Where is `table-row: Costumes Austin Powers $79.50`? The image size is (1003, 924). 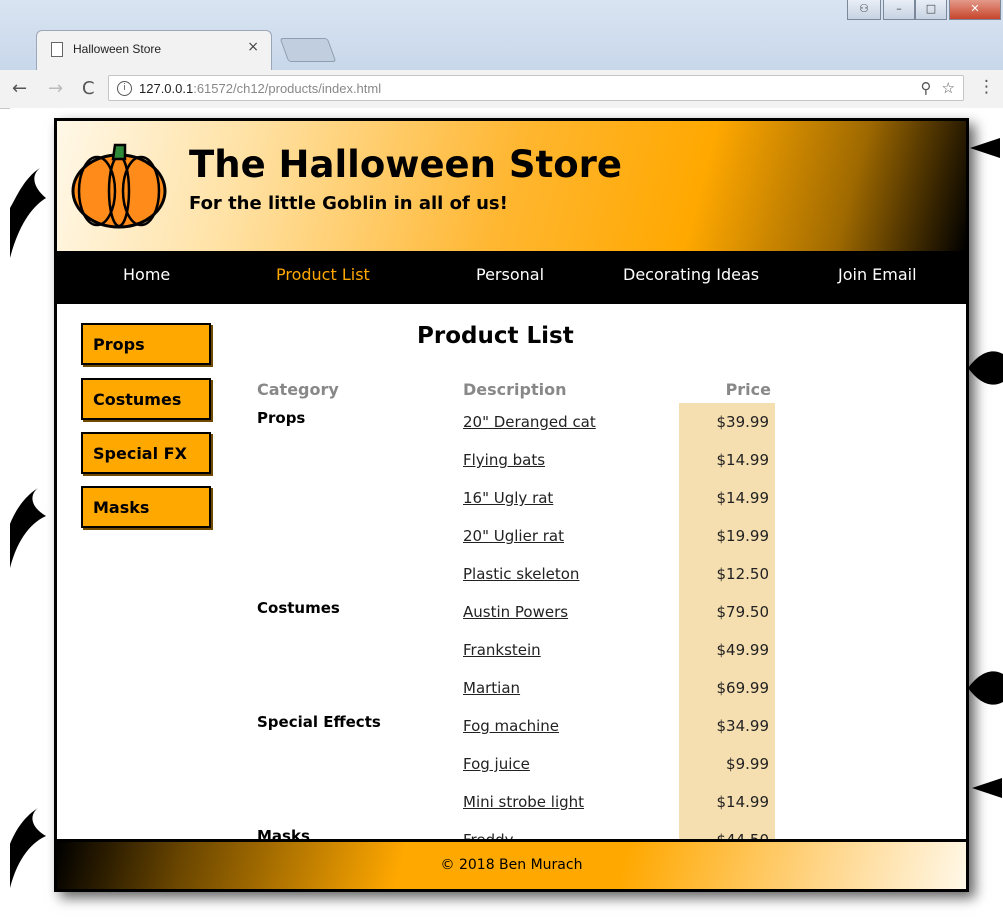
table-row: Costumes Austin Powers $79.50 is located at coordinates (516, 612).